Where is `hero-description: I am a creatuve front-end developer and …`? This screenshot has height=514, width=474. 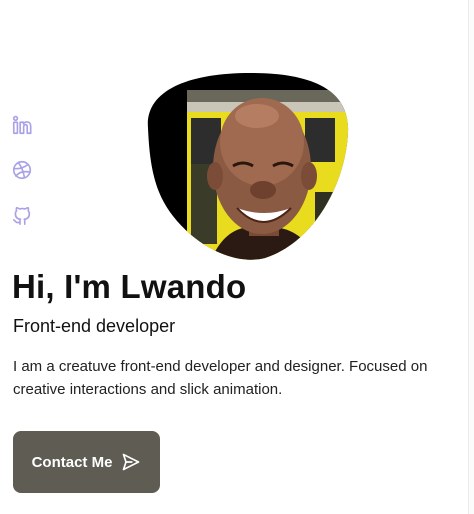 hero-description: I am a creatuve front-end developer and … is located at coordinates (220, 378).